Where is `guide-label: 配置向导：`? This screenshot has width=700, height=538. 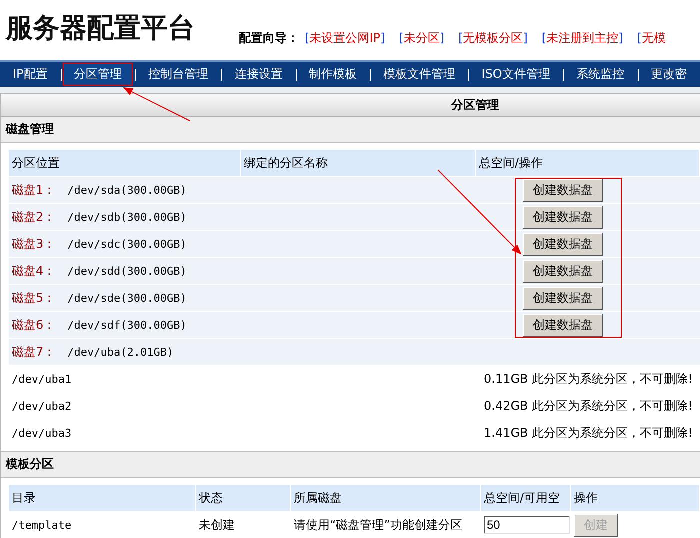
guide-label: 配置向导： is located at coordinates (269, 38).